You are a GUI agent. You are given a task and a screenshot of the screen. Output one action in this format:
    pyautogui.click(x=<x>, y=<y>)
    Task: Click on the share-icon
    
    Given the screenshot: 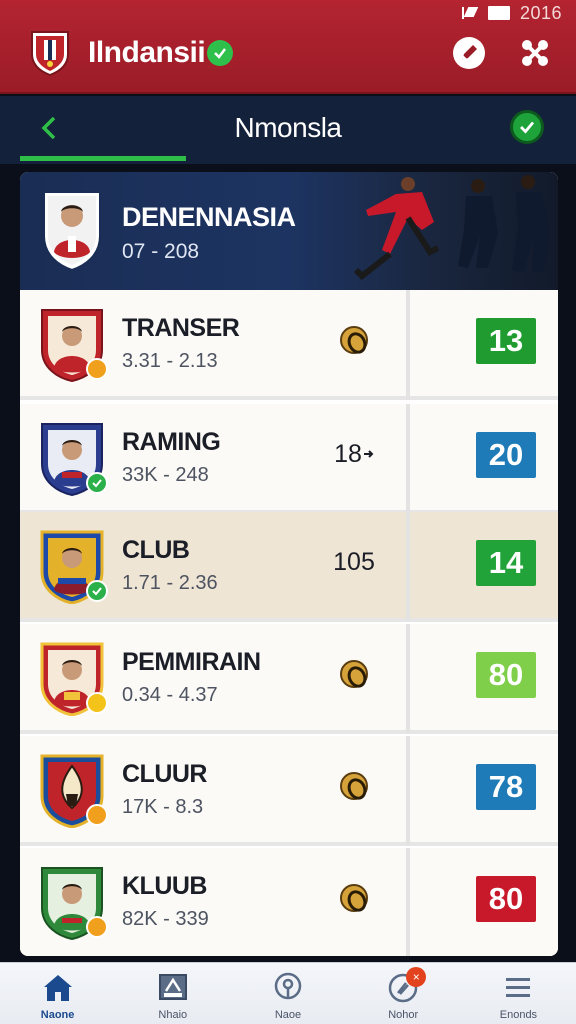 What is the action you would take?
    pyautogui.click(x=535, y=53)
    